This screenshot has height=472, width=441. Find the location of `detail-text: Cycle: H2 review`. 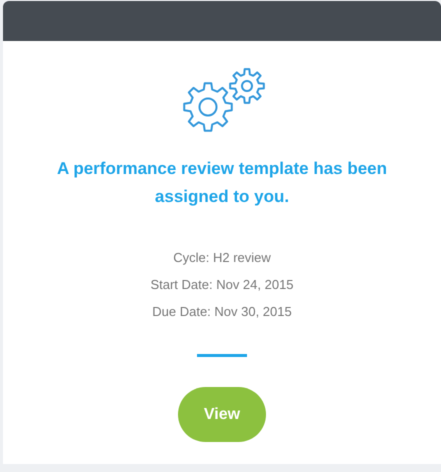

detail-text: Cycle: H2 review is located at coordinates (222, 257).